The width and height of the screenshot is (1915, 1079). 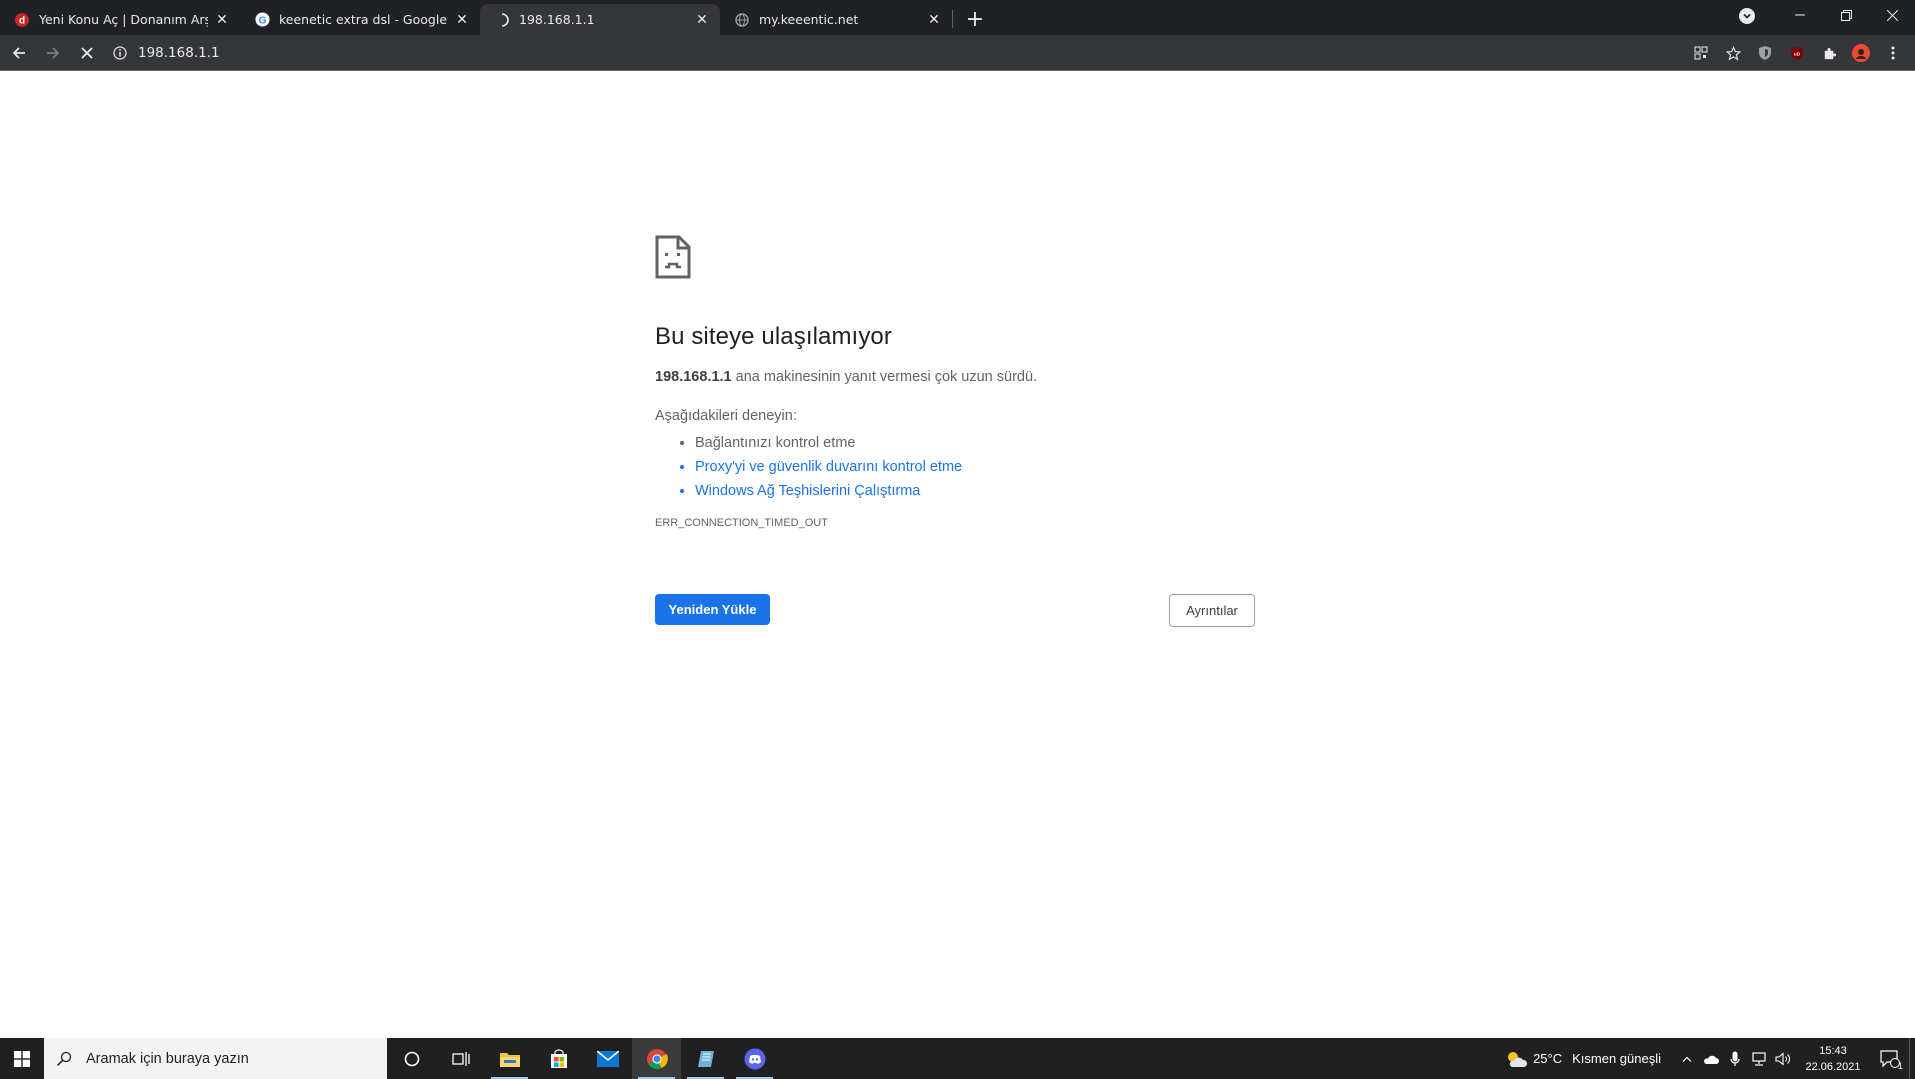 What do you see at coordinates (1912, 1058) in the screenshot?
I see `show-desktop-button` at bounding box center [1912, 1058].